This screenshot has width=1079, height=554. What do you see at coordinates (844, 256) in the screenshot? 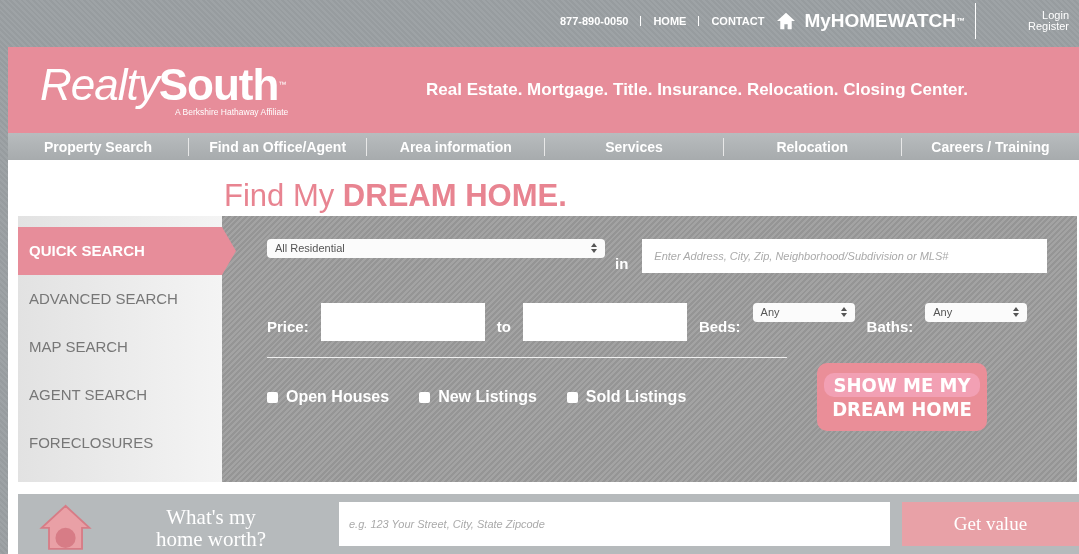
I see `location-field: Enter Address, City, Zip, Neighborhood/Subdivision or MLS#` at bounding box center [844, 256].